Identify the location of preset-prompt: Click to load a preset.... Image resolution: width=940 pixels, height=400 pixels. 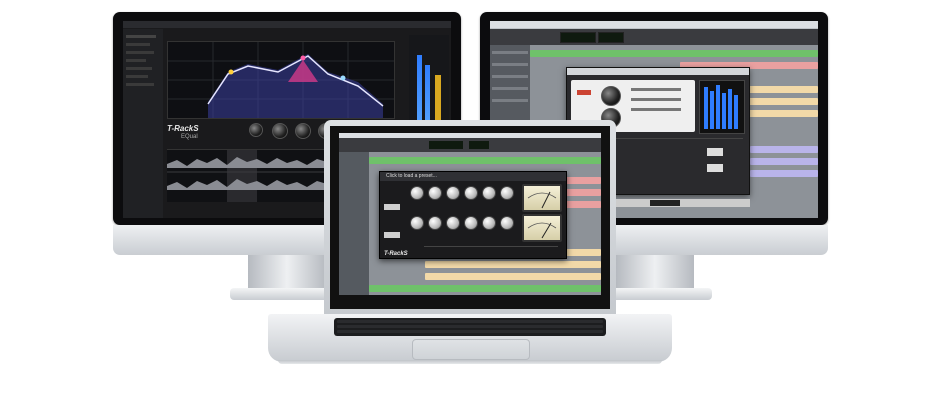
(473, 176).